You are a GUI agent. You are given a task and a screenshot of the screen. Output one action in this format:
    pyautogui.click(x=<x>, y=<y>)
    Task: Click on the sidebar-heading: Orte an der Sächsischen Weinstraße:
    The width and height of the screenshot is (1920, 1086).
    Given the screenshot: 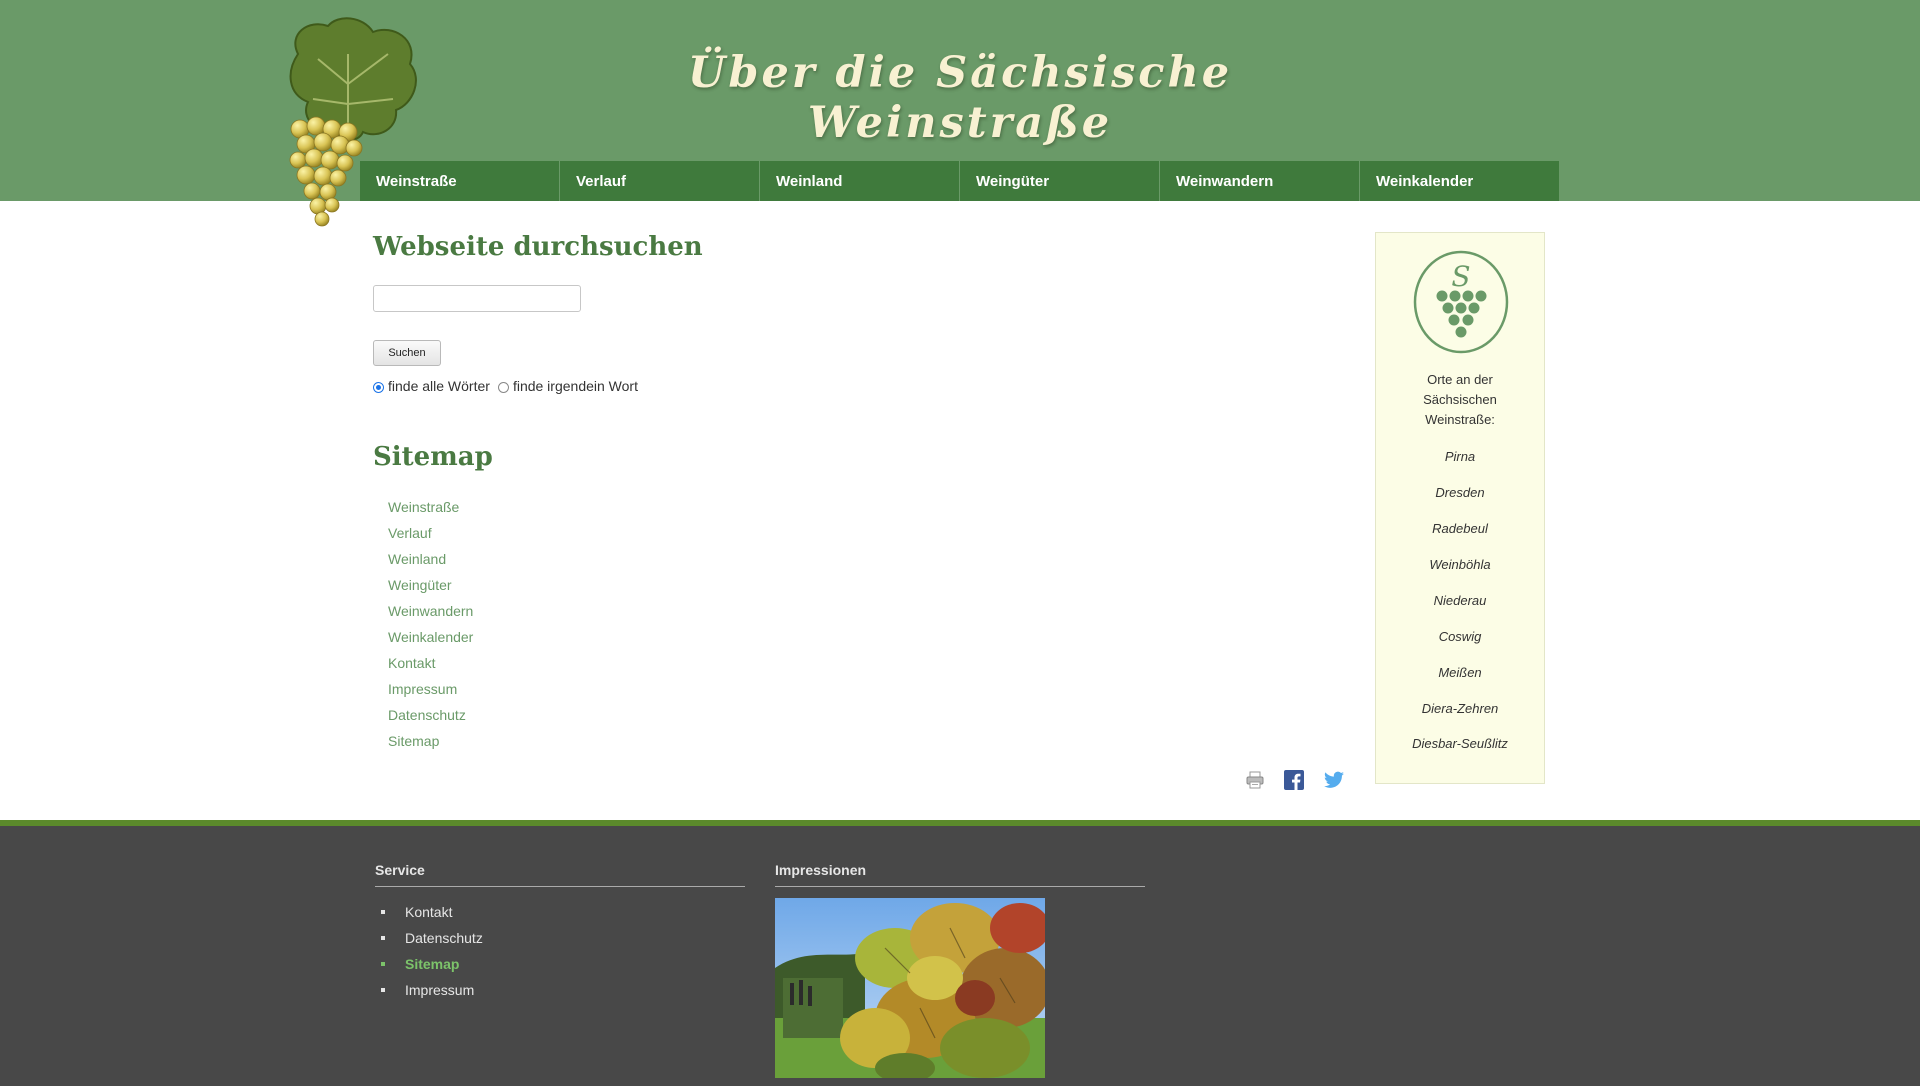 What is the action you would take?
    pyautogui.click(x=1460, y=400)
    